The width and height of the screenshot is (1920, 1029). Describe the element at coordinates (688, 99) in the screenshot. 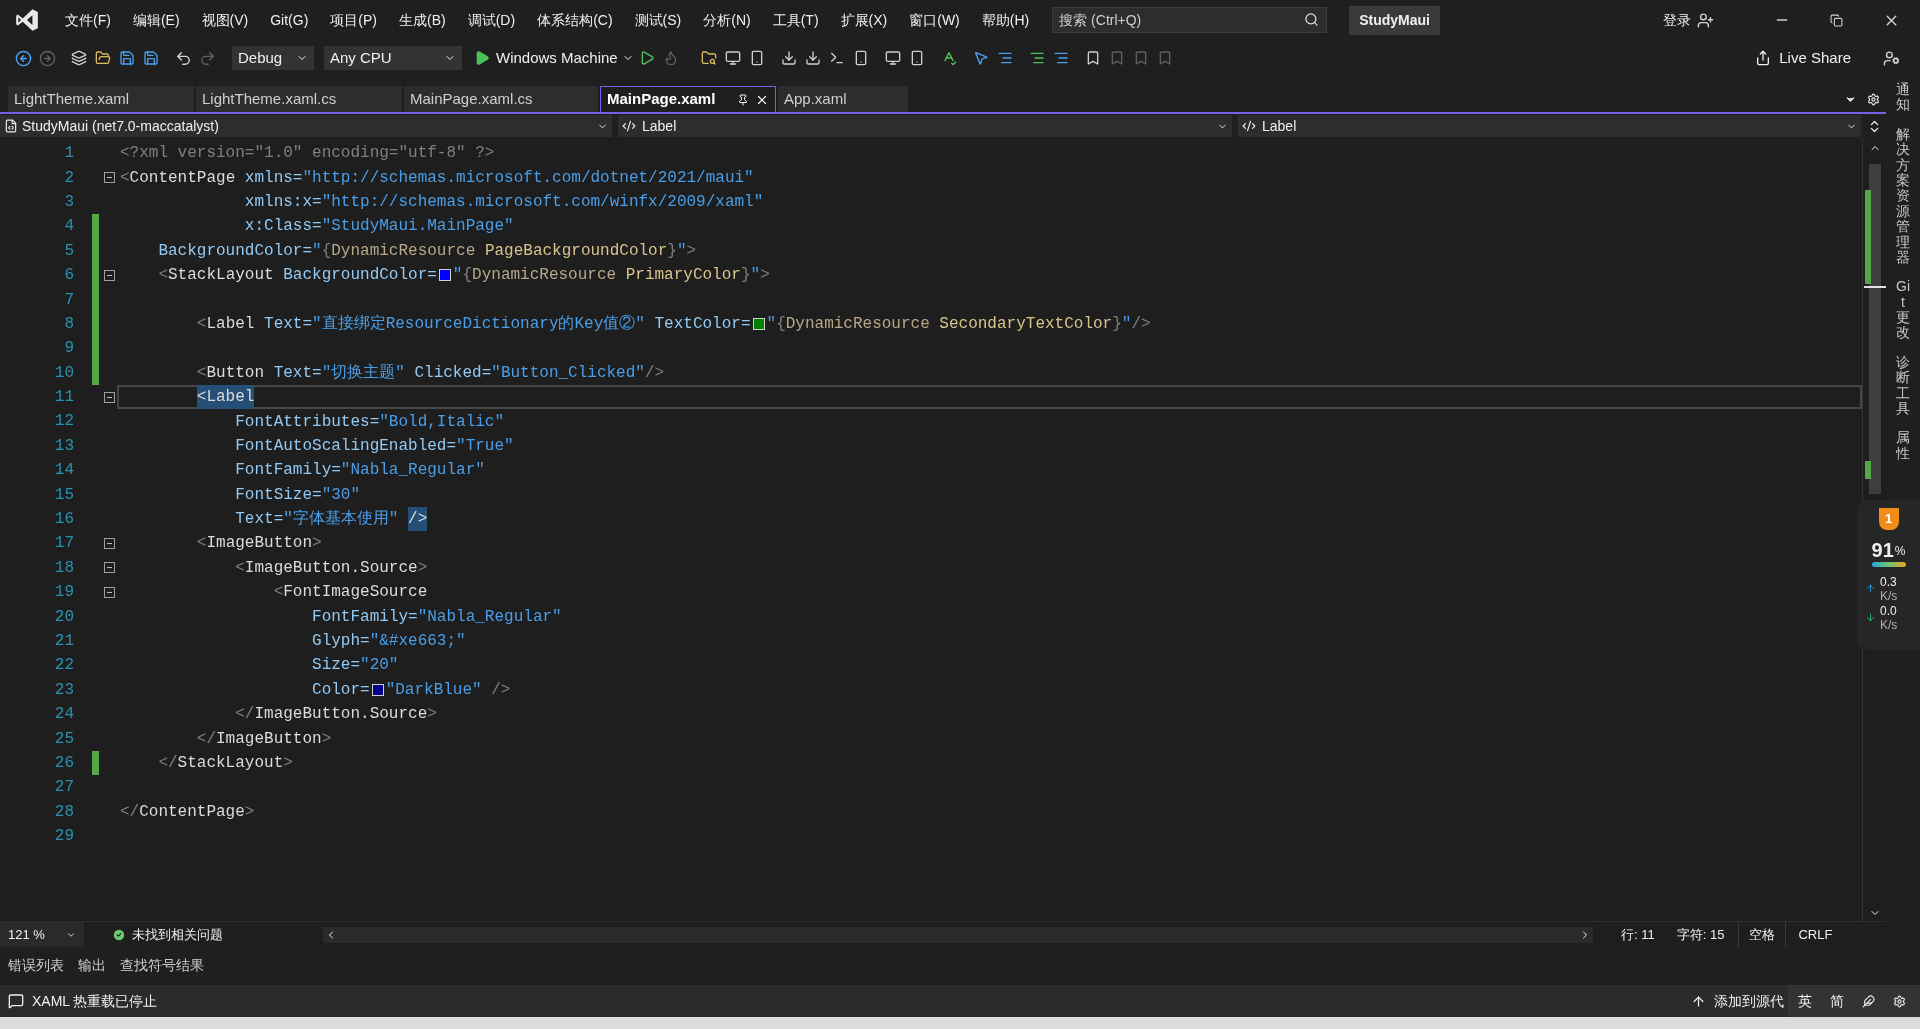

I see `document-tab: MainPage.xaml` at that location.